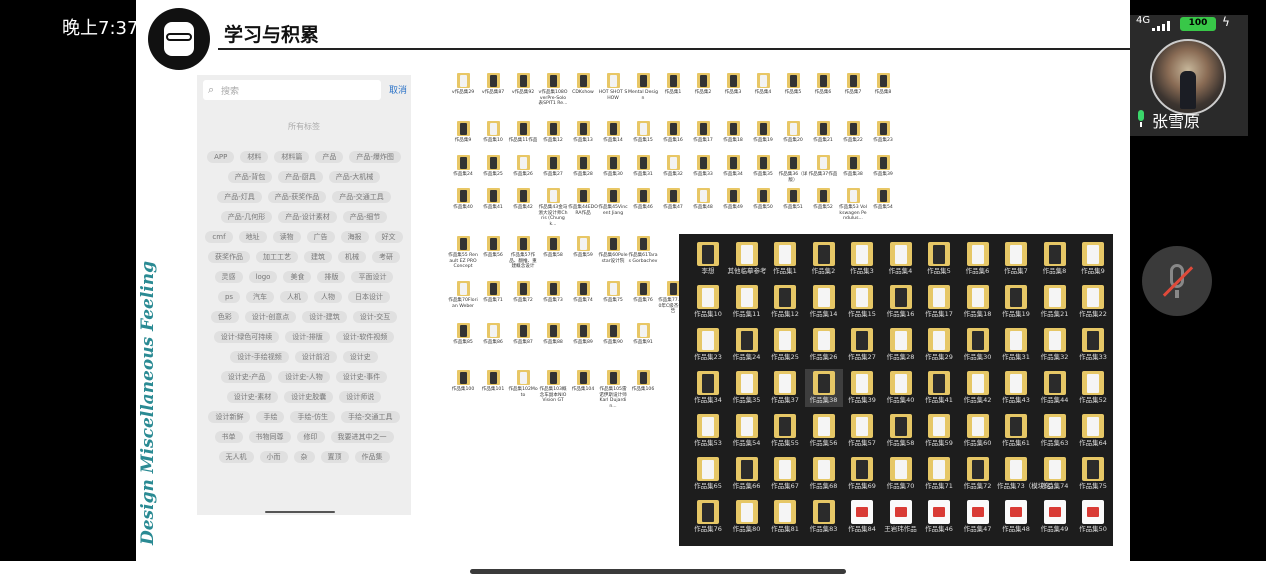  What do you see at coordinates (747, 431) in the screenshot?
I see `folder-item: 作品集54` at bounding box center [747, 431].